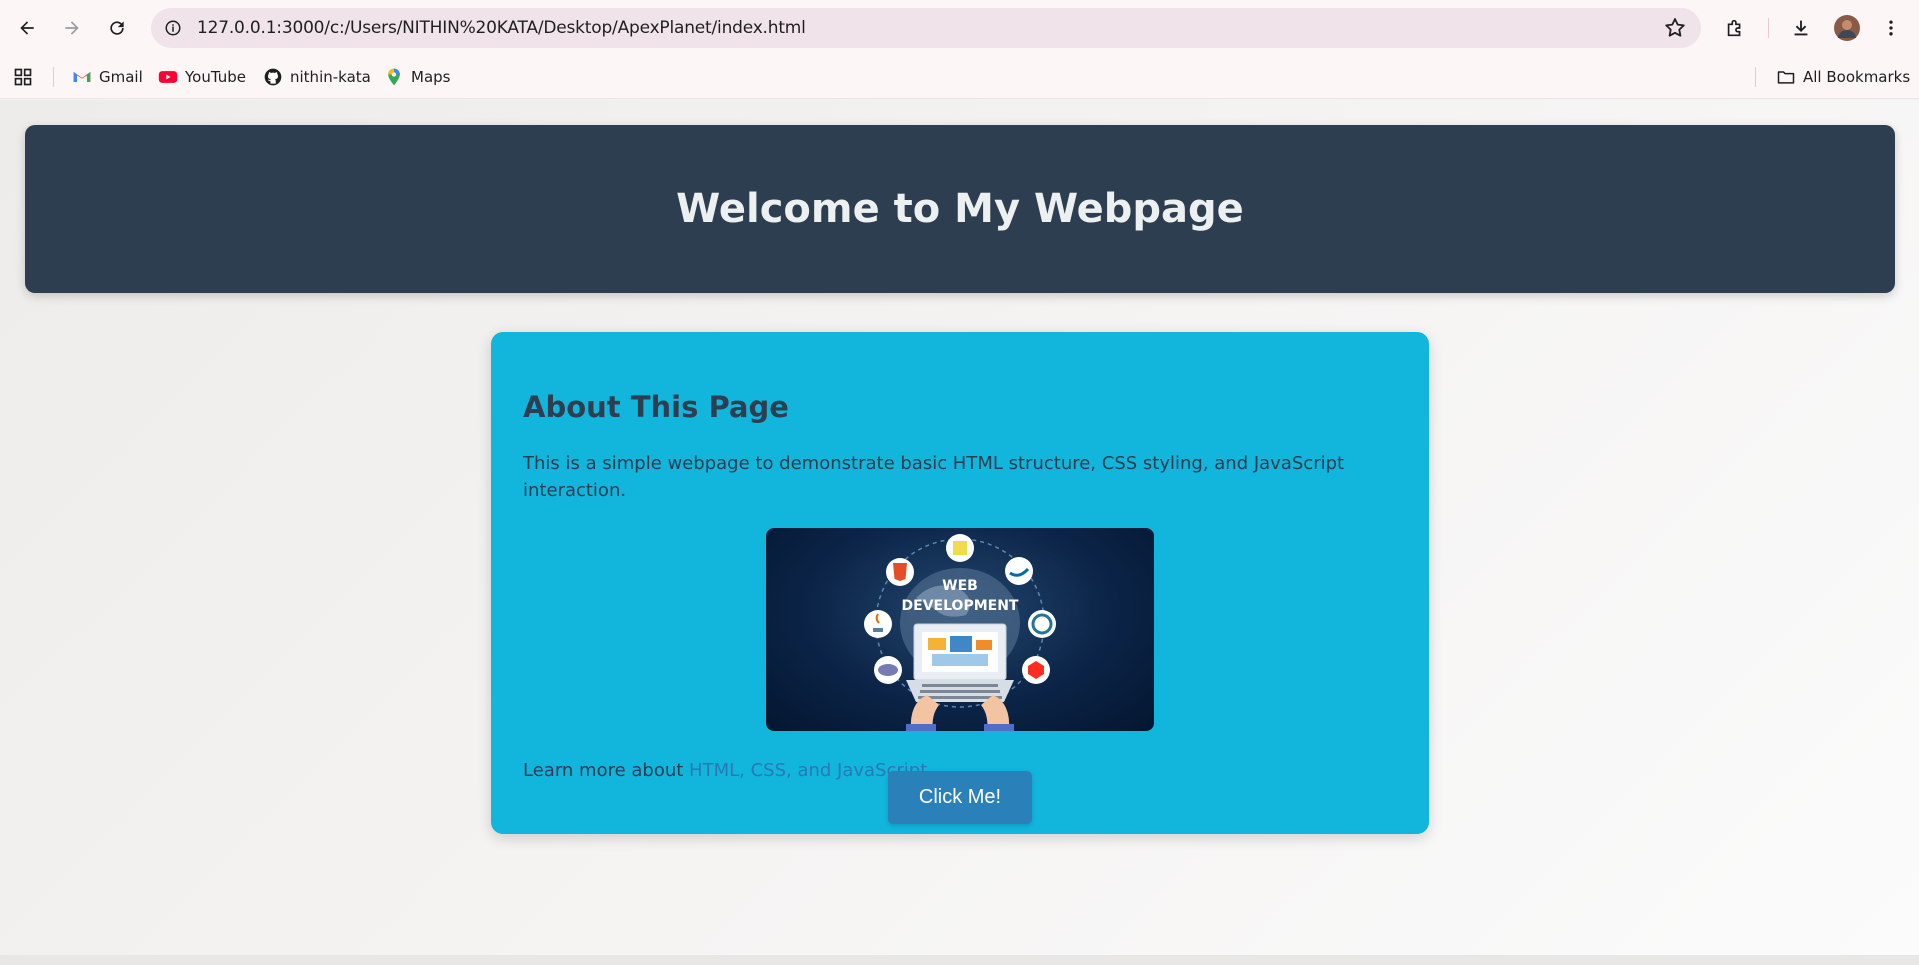  I want to click on bookmark-gmail: Gmail, so click(107, 77).